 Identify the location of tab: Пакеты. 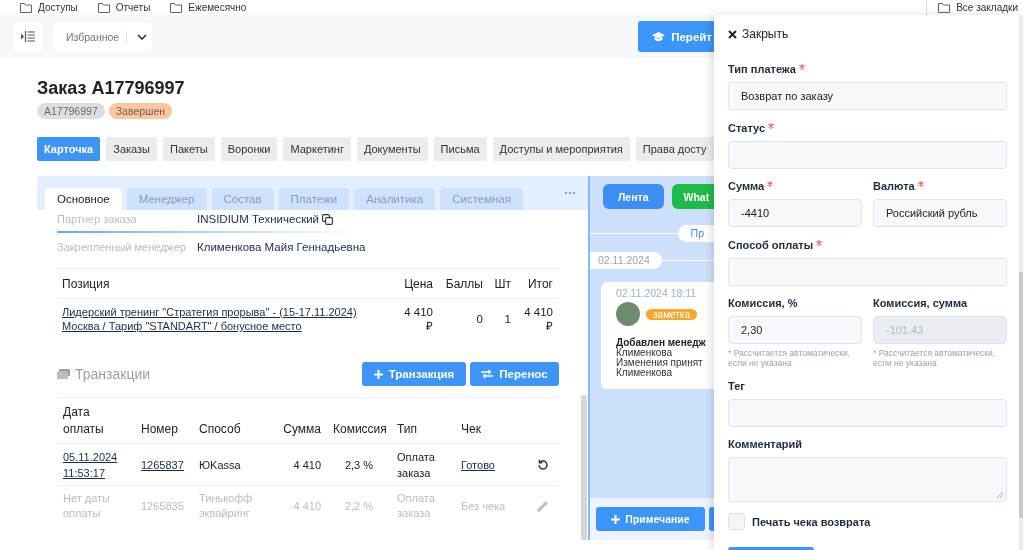
(189, 149).